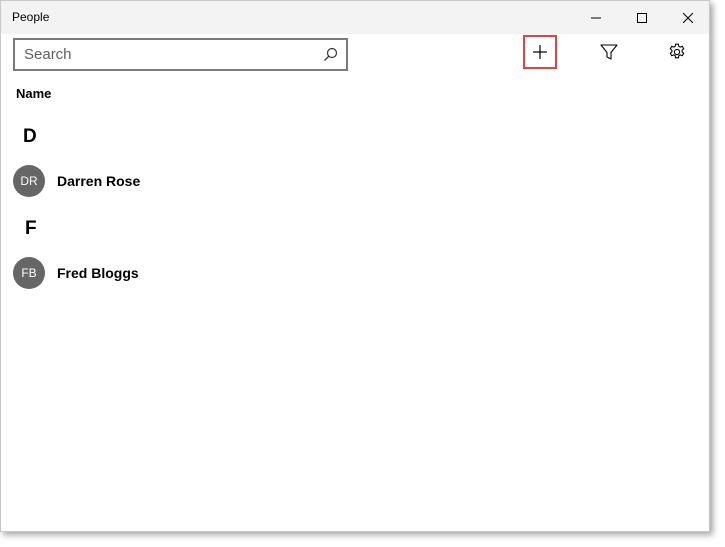  What do you see at coordinates (29, 181) in the screenshot?
I see `avatar: DR` at bounding box center [29, 181].